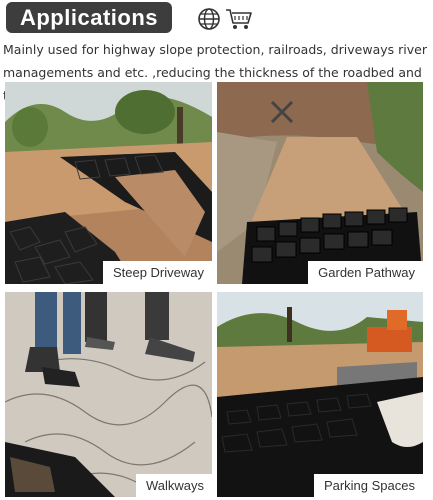  I want to click on panel-label: Steep Driveway, so click(157, 272).